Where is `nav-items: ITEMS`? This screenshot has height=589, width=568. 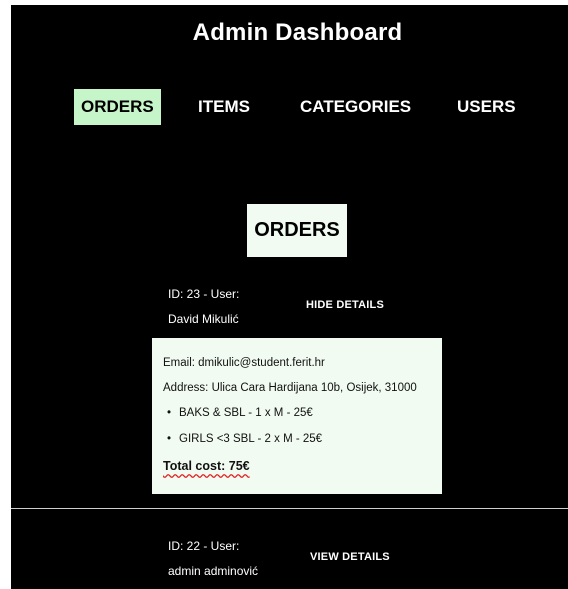
nav-items: ITEMS is located at coordinates (224, 107).